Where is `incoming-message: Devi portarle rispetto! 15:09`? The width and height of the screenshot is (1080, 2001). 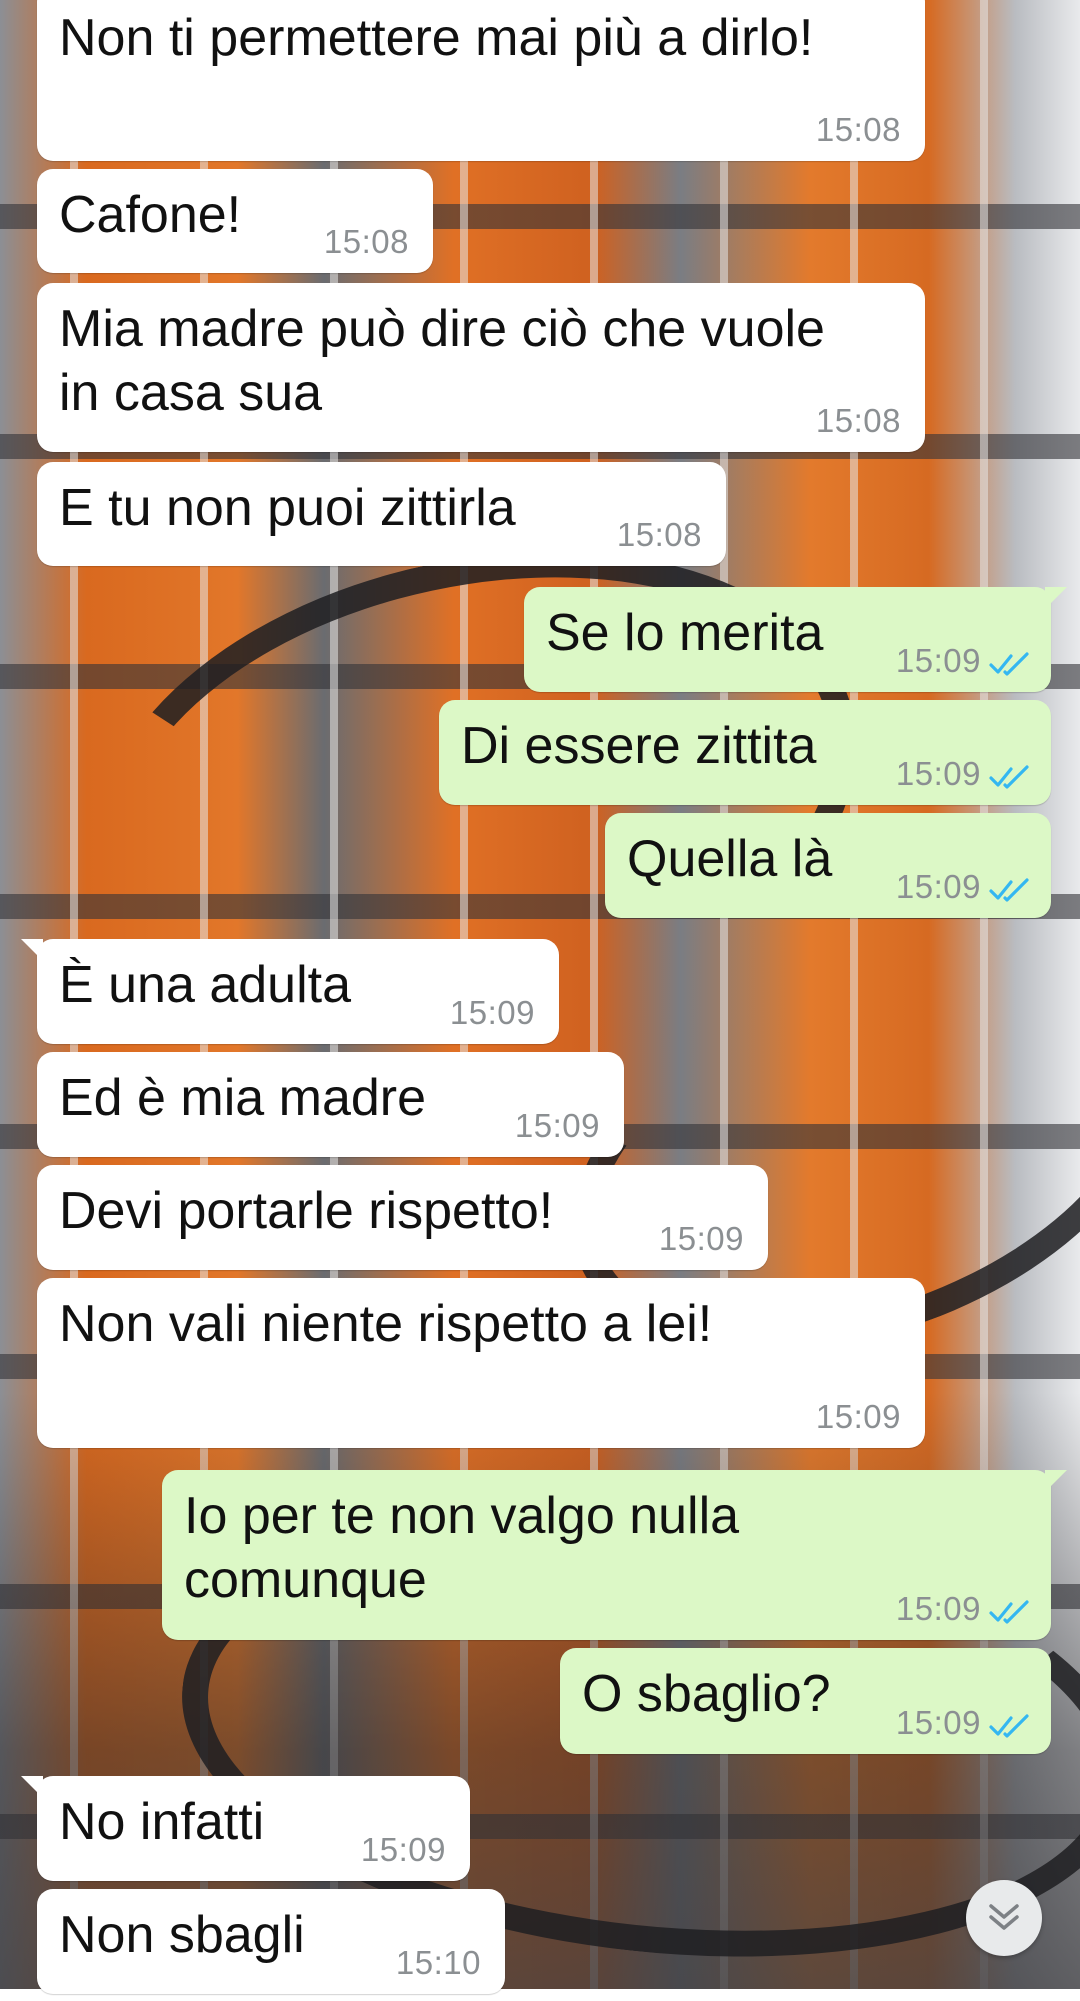 incoming-message: Devi portarle rispetto! 15:09 is located at coordinates (402, 1217).